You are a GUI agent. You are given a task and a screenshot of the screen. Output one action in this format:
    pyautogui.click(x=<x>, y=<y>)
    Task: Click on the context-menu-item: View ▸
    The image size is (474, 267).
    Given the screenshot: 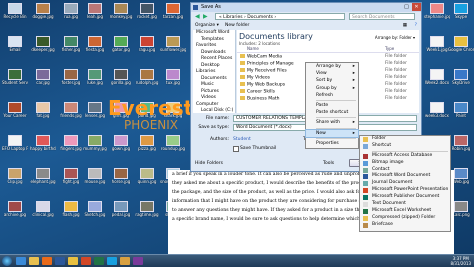 What is the action you would take?
    pyautogui.click(x=332, y=73)
    